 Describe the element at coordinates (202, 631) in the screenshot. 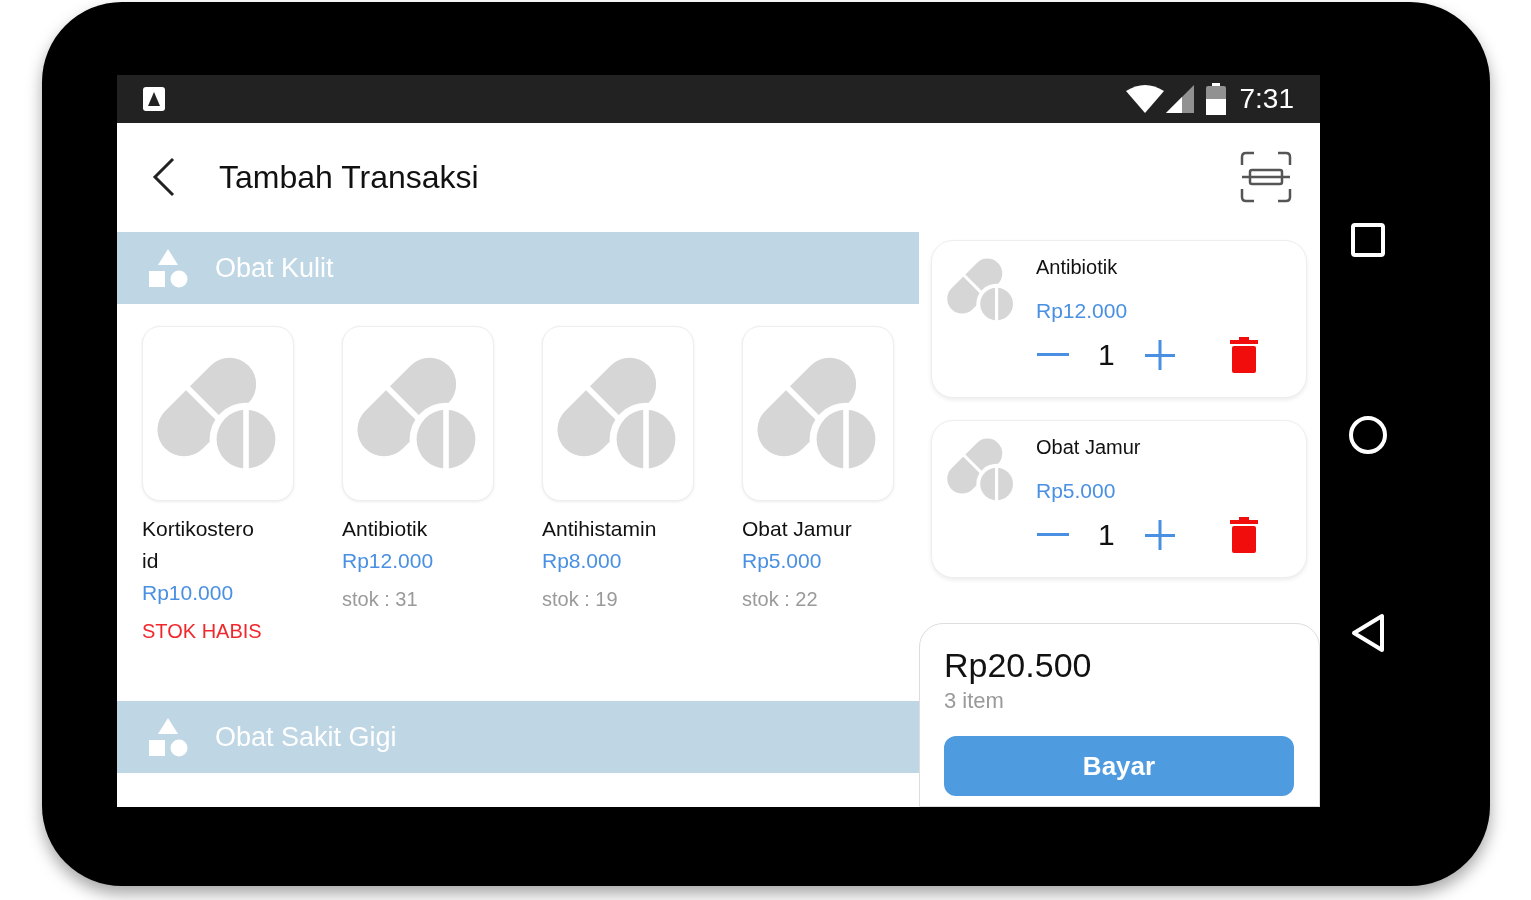

I see `out-of-stock-label: STOK HABIS` at that location.